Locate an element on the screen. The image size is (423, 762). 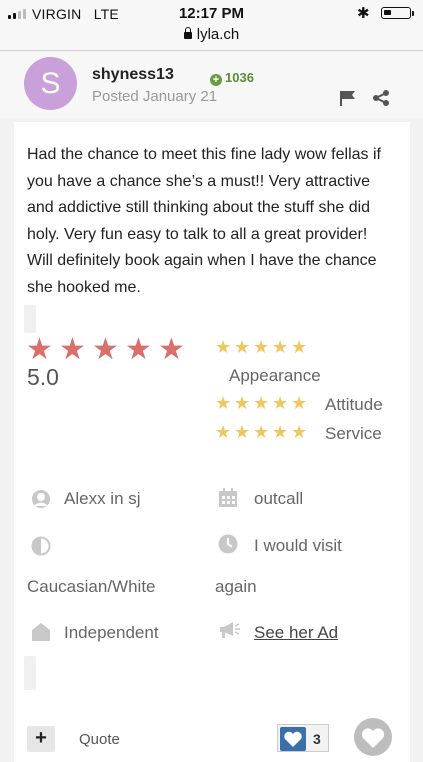
visit-again-line2: again is located at coordinates (236, 586).